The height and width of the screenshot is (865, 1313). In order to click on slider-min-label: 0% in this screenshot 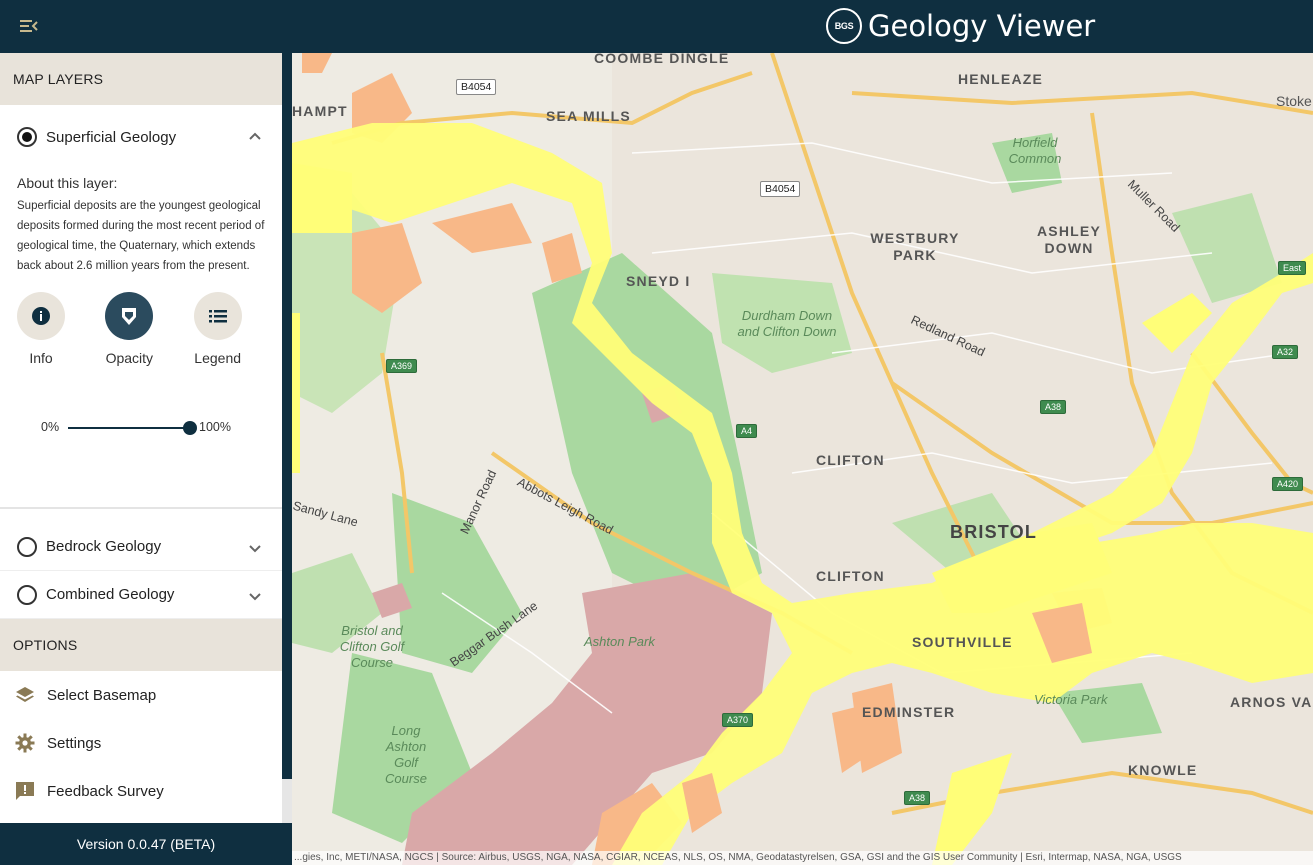, I will do `click(50, 427)`.